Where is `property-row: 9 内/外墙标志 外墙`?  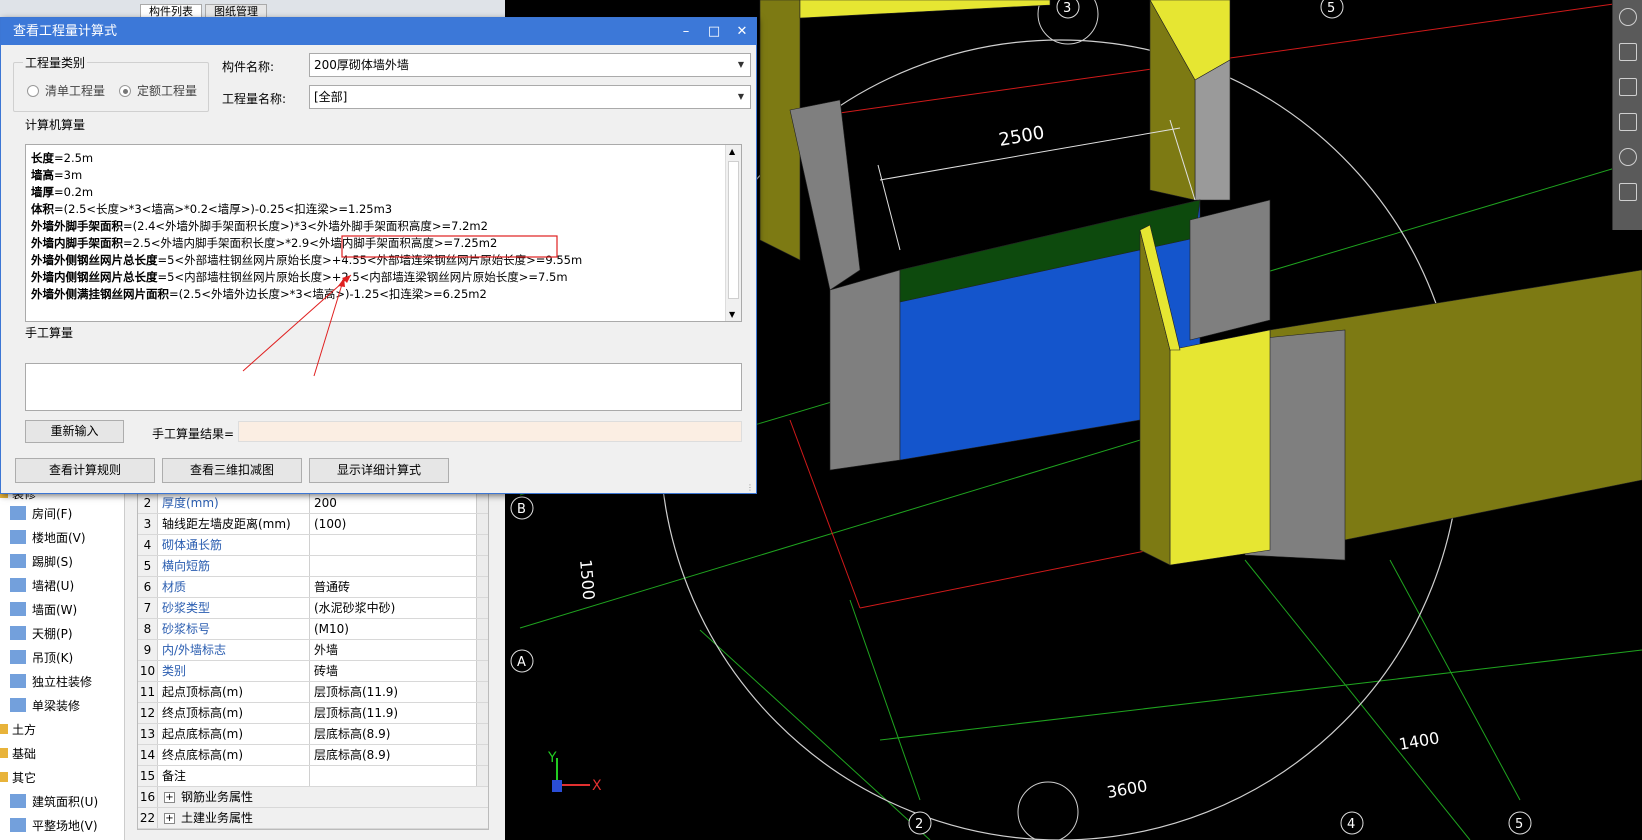 property-row: 9 内/外墙标志 外墙 is located at coordinates (313, 650).